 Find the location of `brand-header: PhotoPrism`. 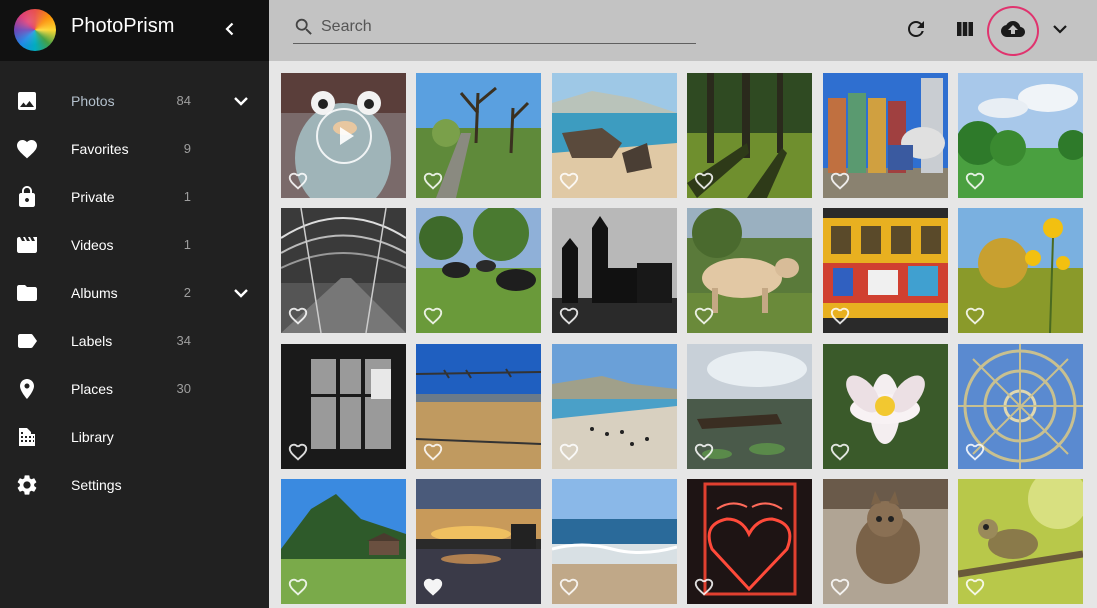

brand-header: PhotoPrism is located at coordinates (134, 30).